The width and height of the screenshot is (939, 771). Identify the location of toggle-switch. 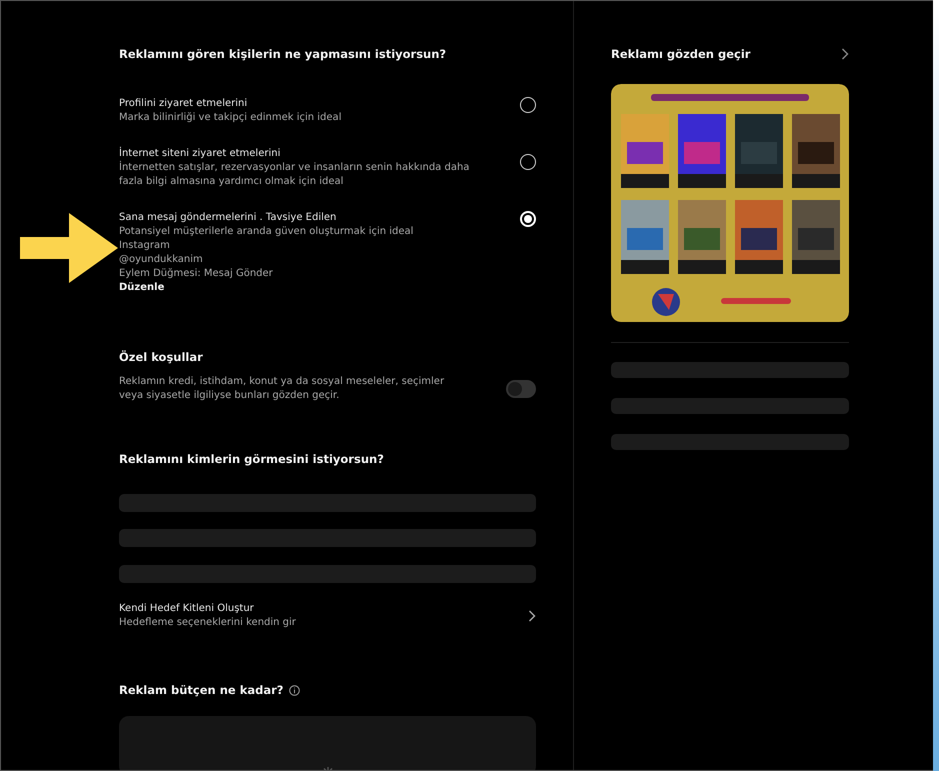
(521, 389).